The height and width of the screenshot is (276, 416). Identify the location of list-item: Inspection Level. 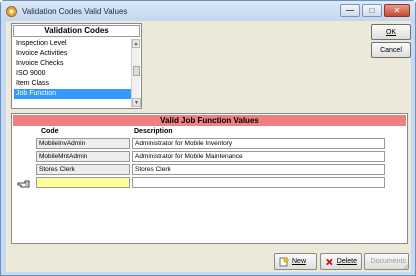
(73, 44).